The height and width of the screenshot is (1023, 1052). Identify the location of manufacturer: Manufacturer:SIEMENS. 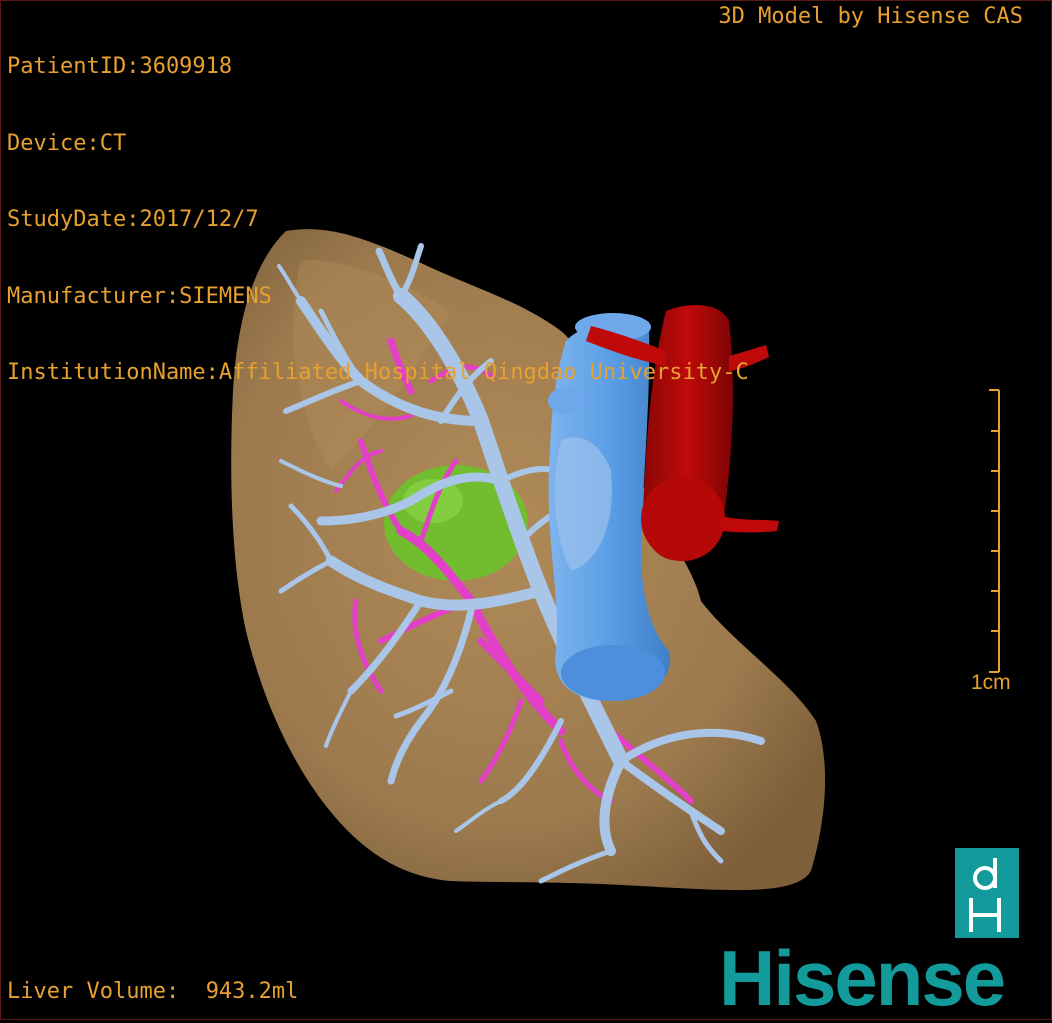
(139, 296).